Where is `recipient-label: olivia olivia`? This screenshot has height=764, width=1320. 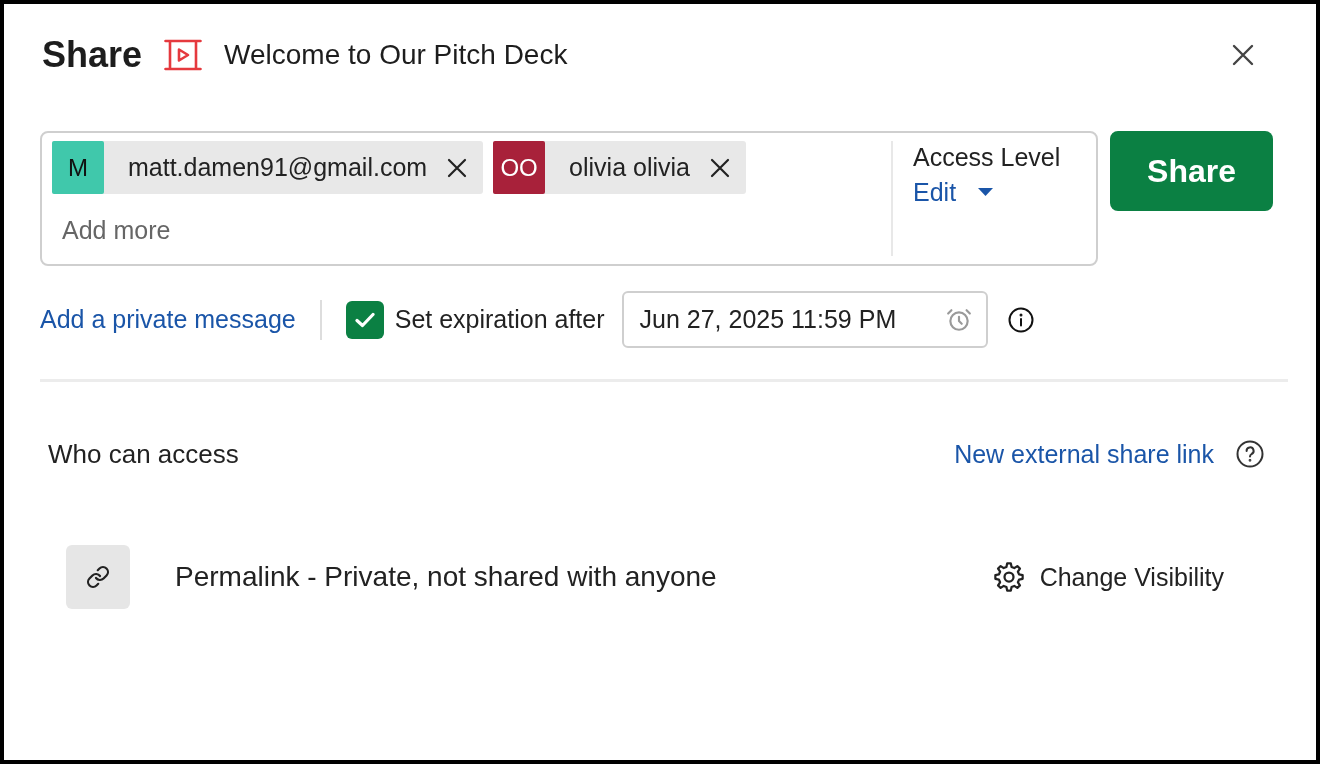 recipient-label: olivia olivia is located at coordinates (629, 167).